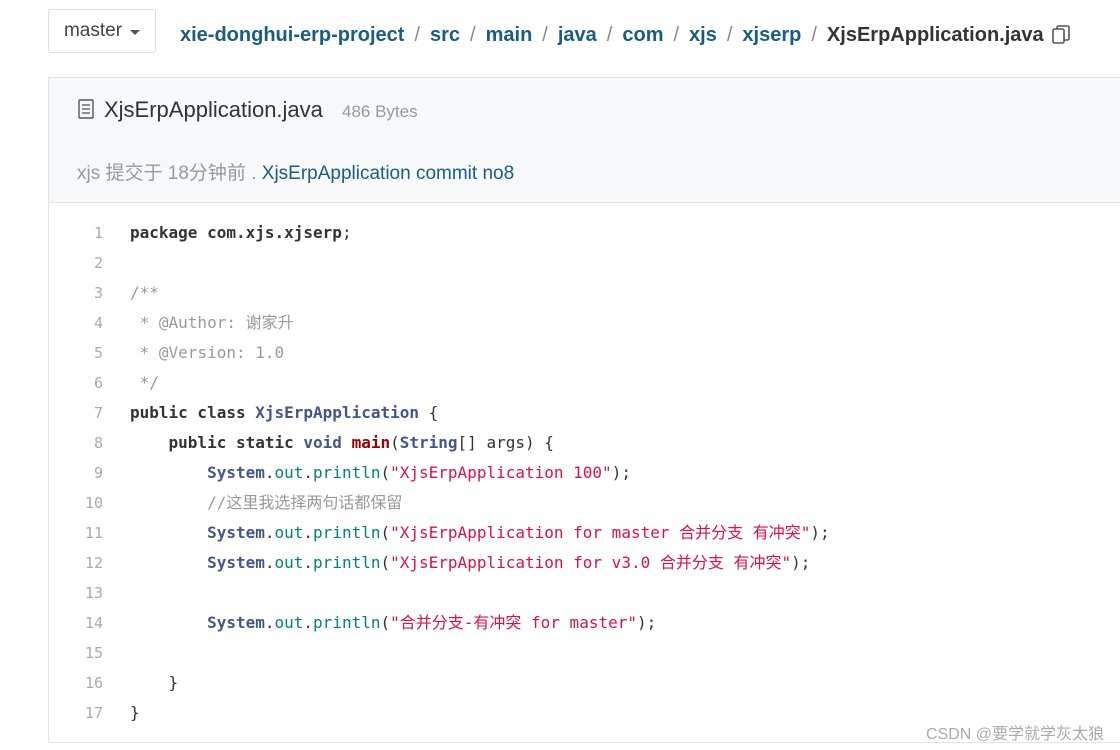 This screenshot has width=1120, height=750. I want to click on file-text-icon, so click(86, 109).